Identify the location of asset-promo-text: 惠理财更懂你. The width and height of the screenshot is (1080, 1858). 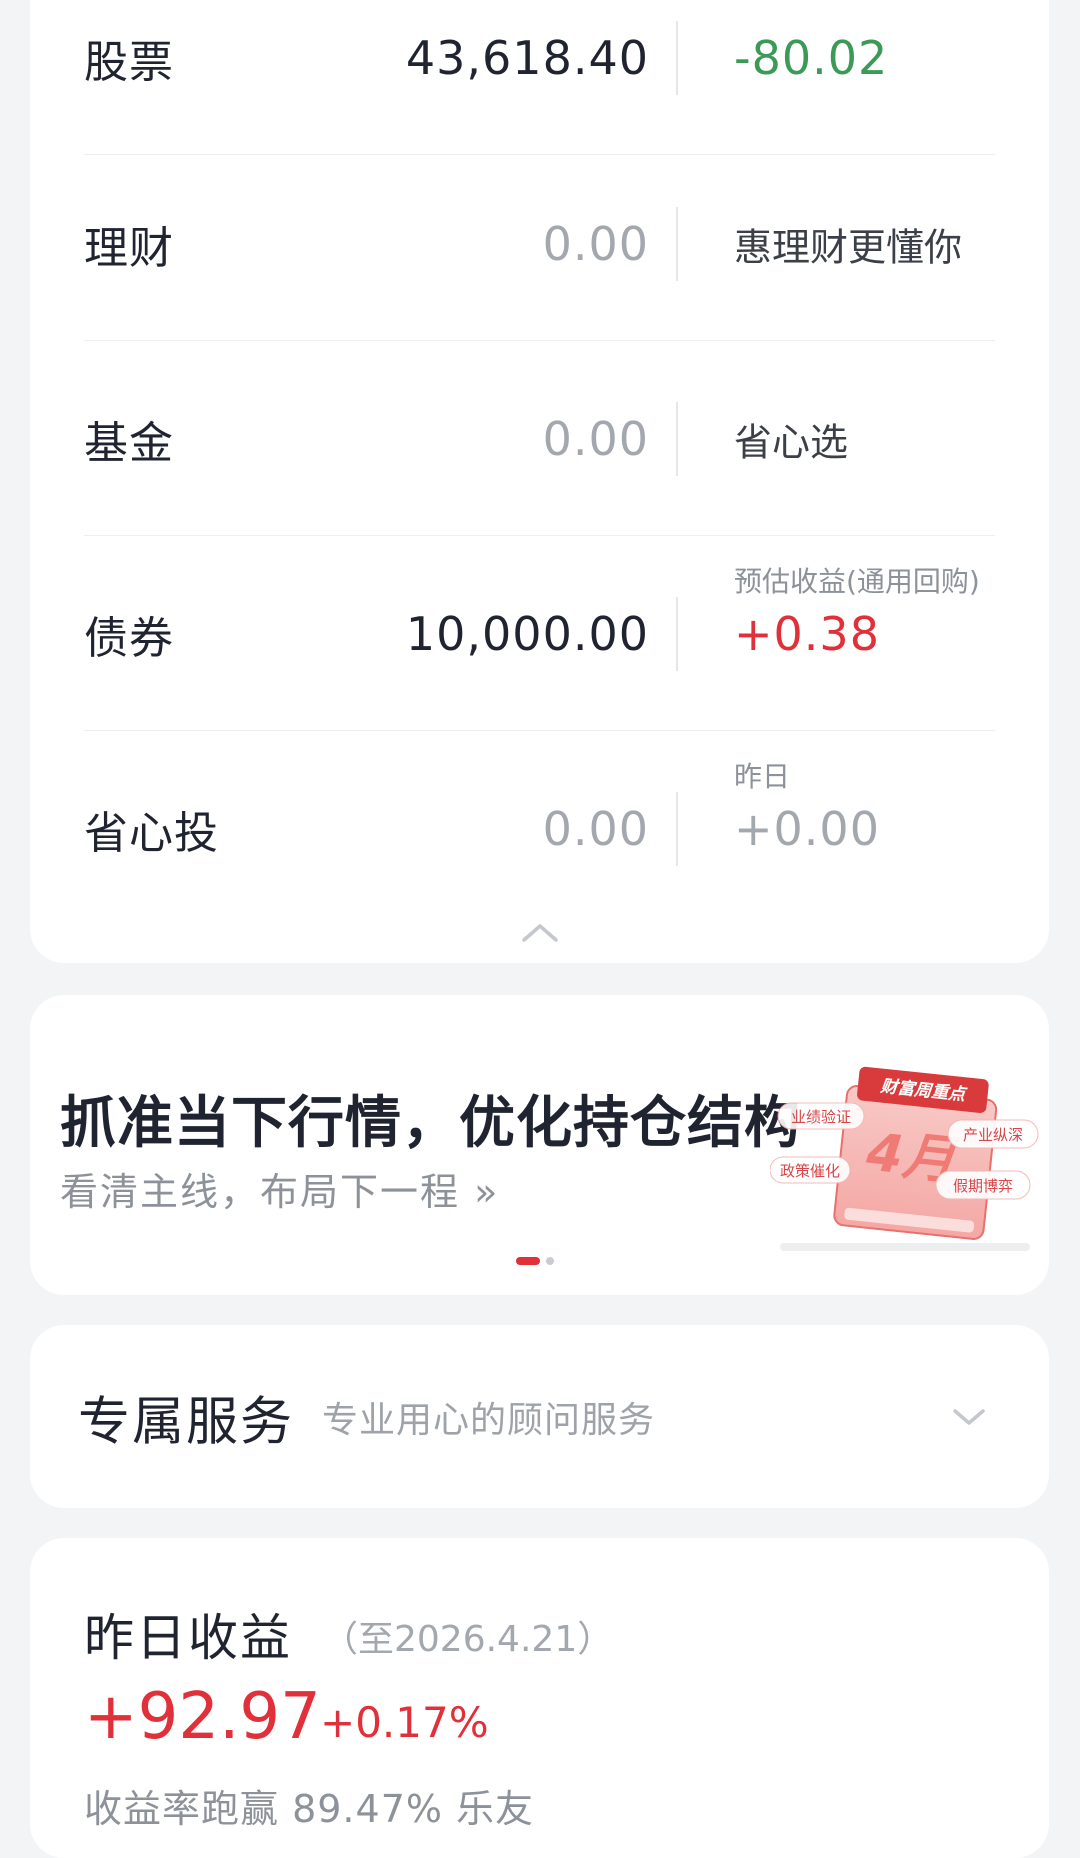
(848, 243).